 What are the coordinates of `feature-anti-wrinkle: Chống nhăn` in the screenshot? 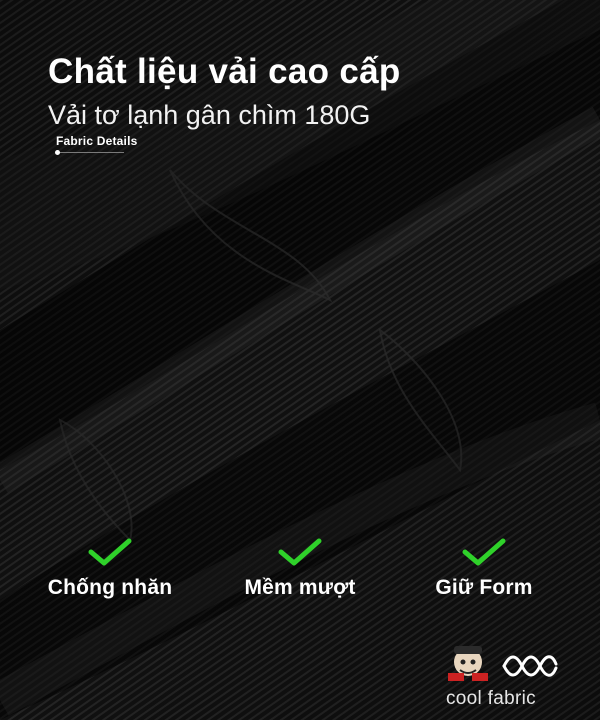 It's located at (110, 569).